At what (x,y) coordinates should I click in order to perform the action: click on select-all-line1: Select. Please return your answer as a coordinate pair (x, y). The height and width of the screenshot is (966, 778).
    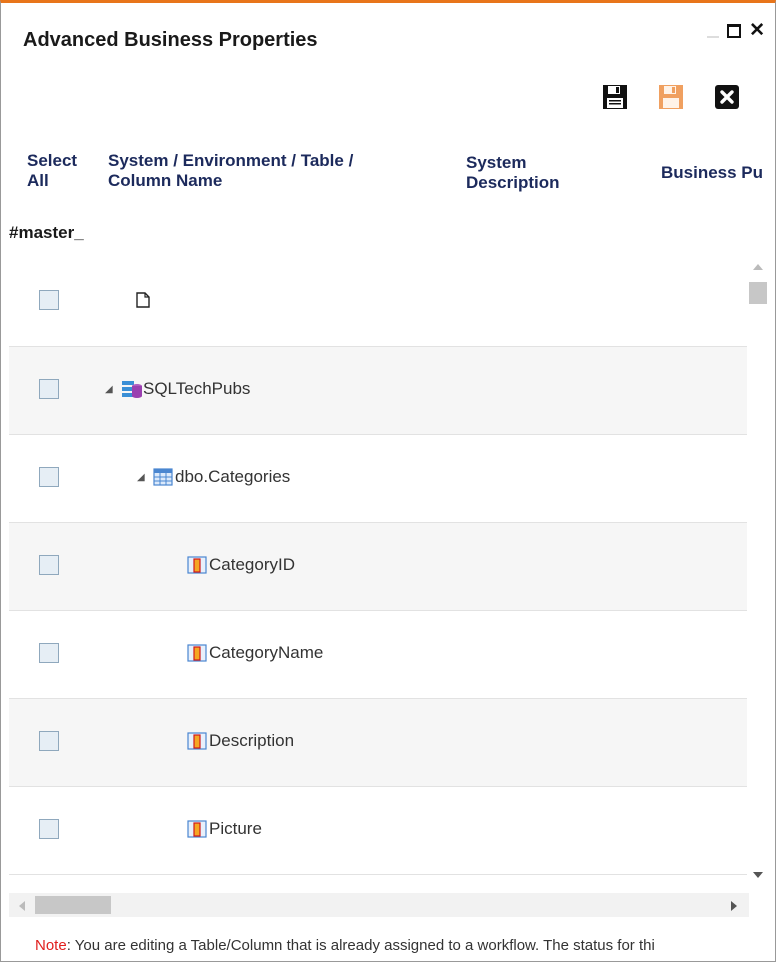
    Looking at the image, I should click on (52, 160).